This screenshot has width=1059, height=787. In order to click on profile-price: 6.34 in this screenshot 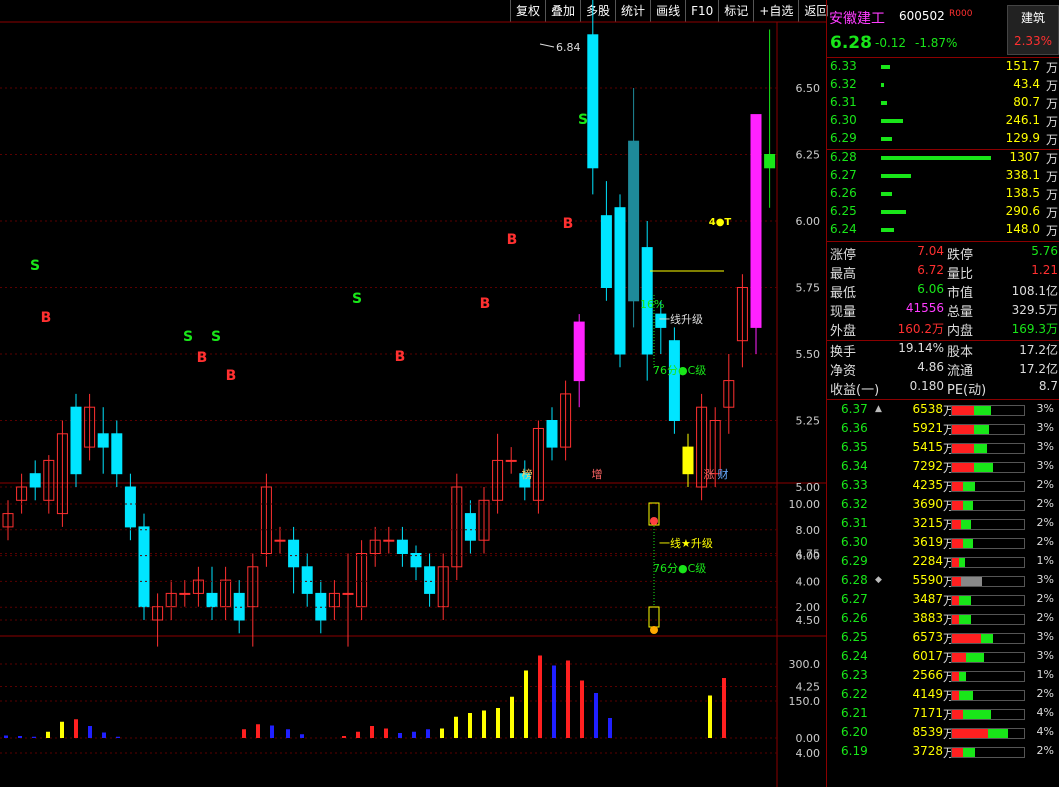, I will do `click(854, 466)`.